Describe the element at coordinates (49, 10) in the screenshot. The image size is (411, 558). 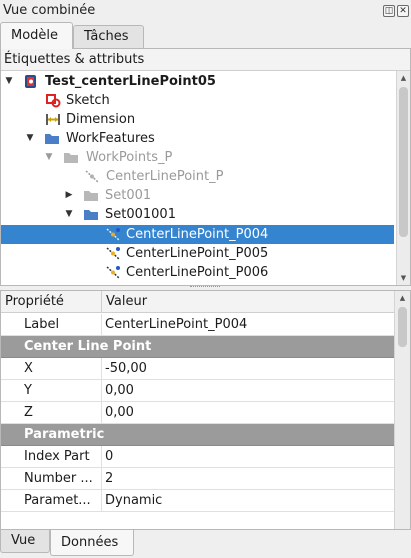
I see `dock-title: Vue combinée` at that location.